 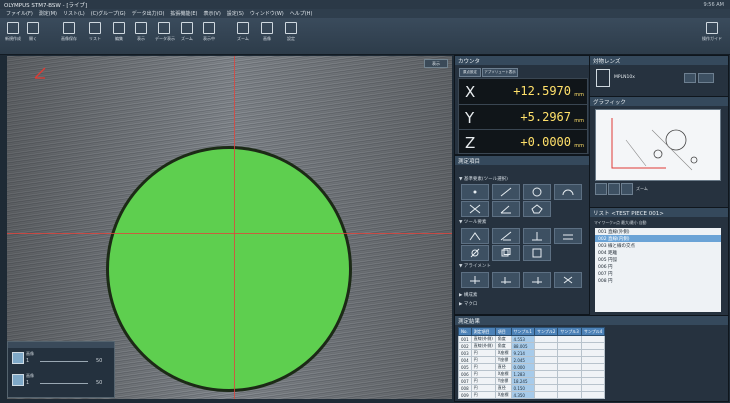 I want to click on intersect-tool-button, so click(x=475, y=209).